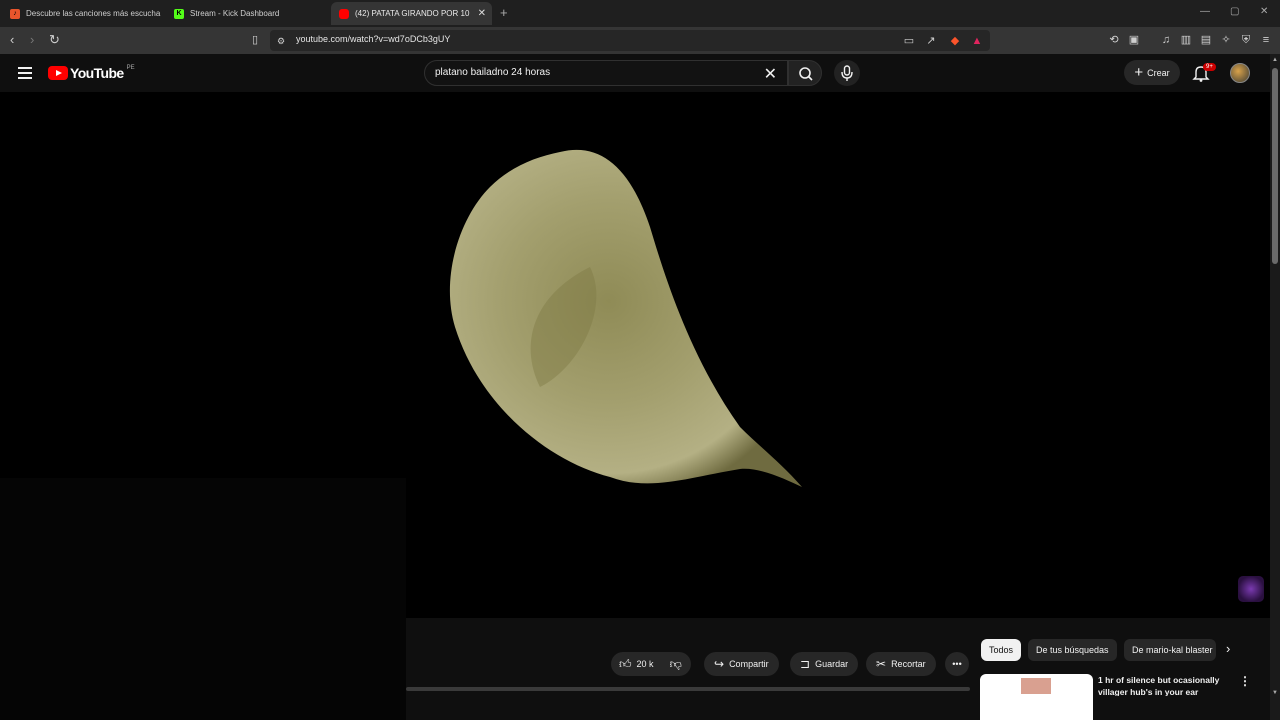 This screenshot has width=1280, height=720. I want to click on bookmark-icon: ▯, so click(255, 40).